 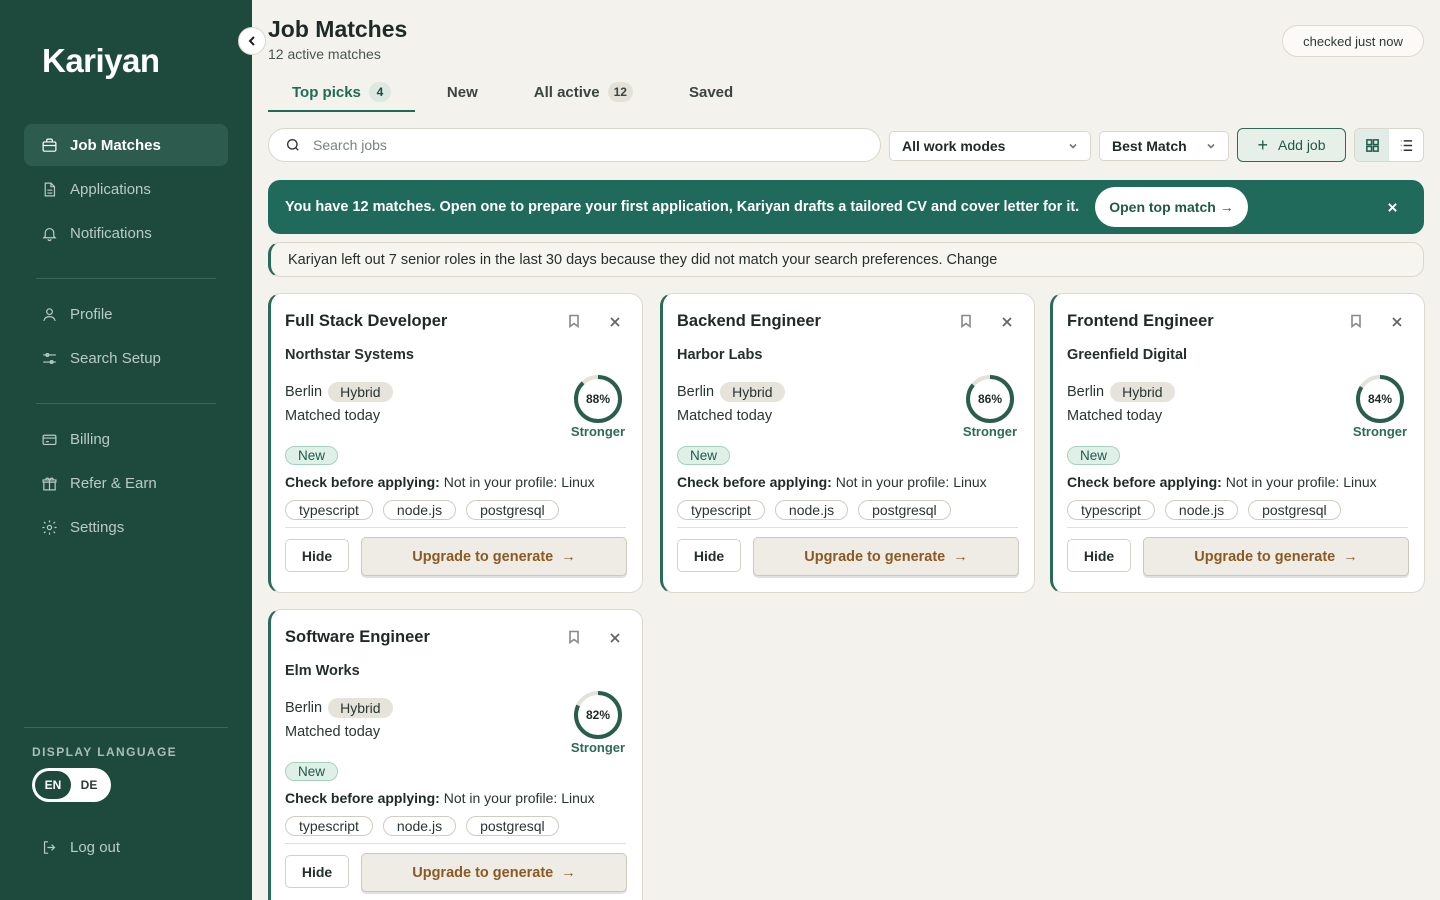 What do you see at coordinates (990, 146) in the screenshot?
I see `work-mode-select: All work modes` at bounding box center [990, 146].